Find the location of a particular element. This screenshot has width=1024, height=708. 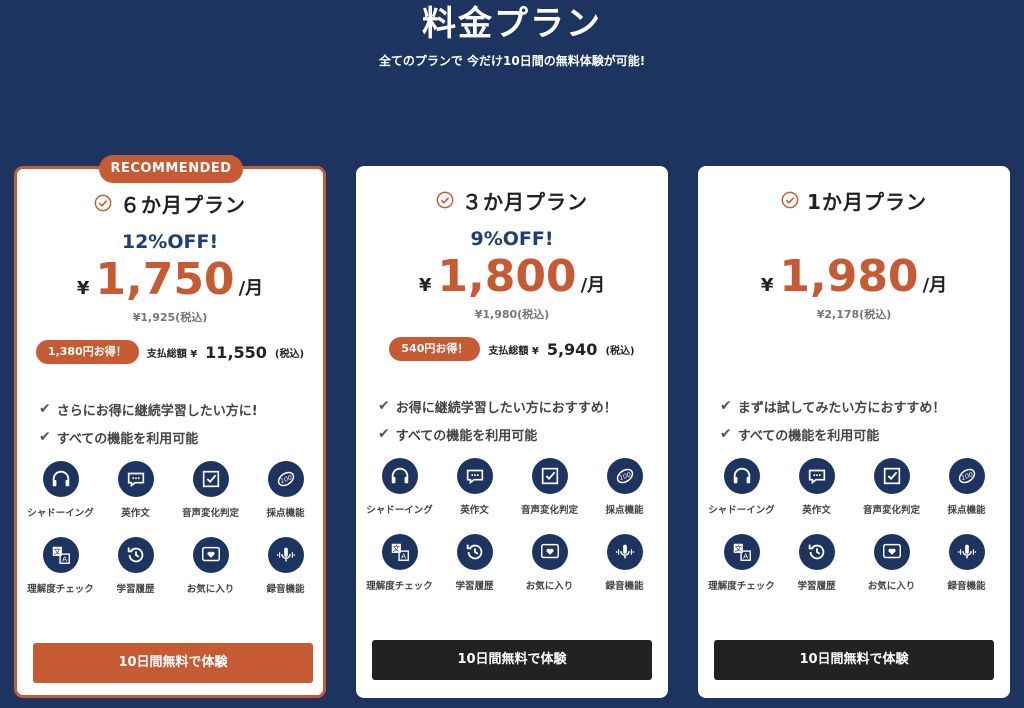

saving-row: 1,380円お得！ 支払総額 ¥ 11,550 (税込) is located at coordinates (170, 352).